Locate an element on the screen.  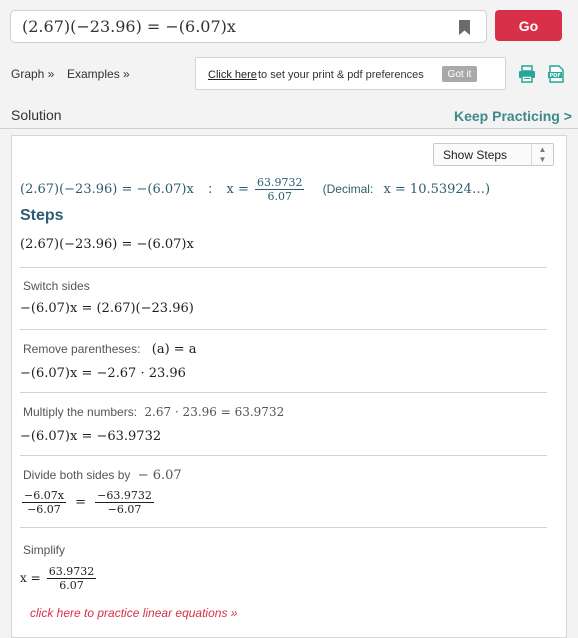
step-title-math: (a) = a is located at coordinates (174, 349).